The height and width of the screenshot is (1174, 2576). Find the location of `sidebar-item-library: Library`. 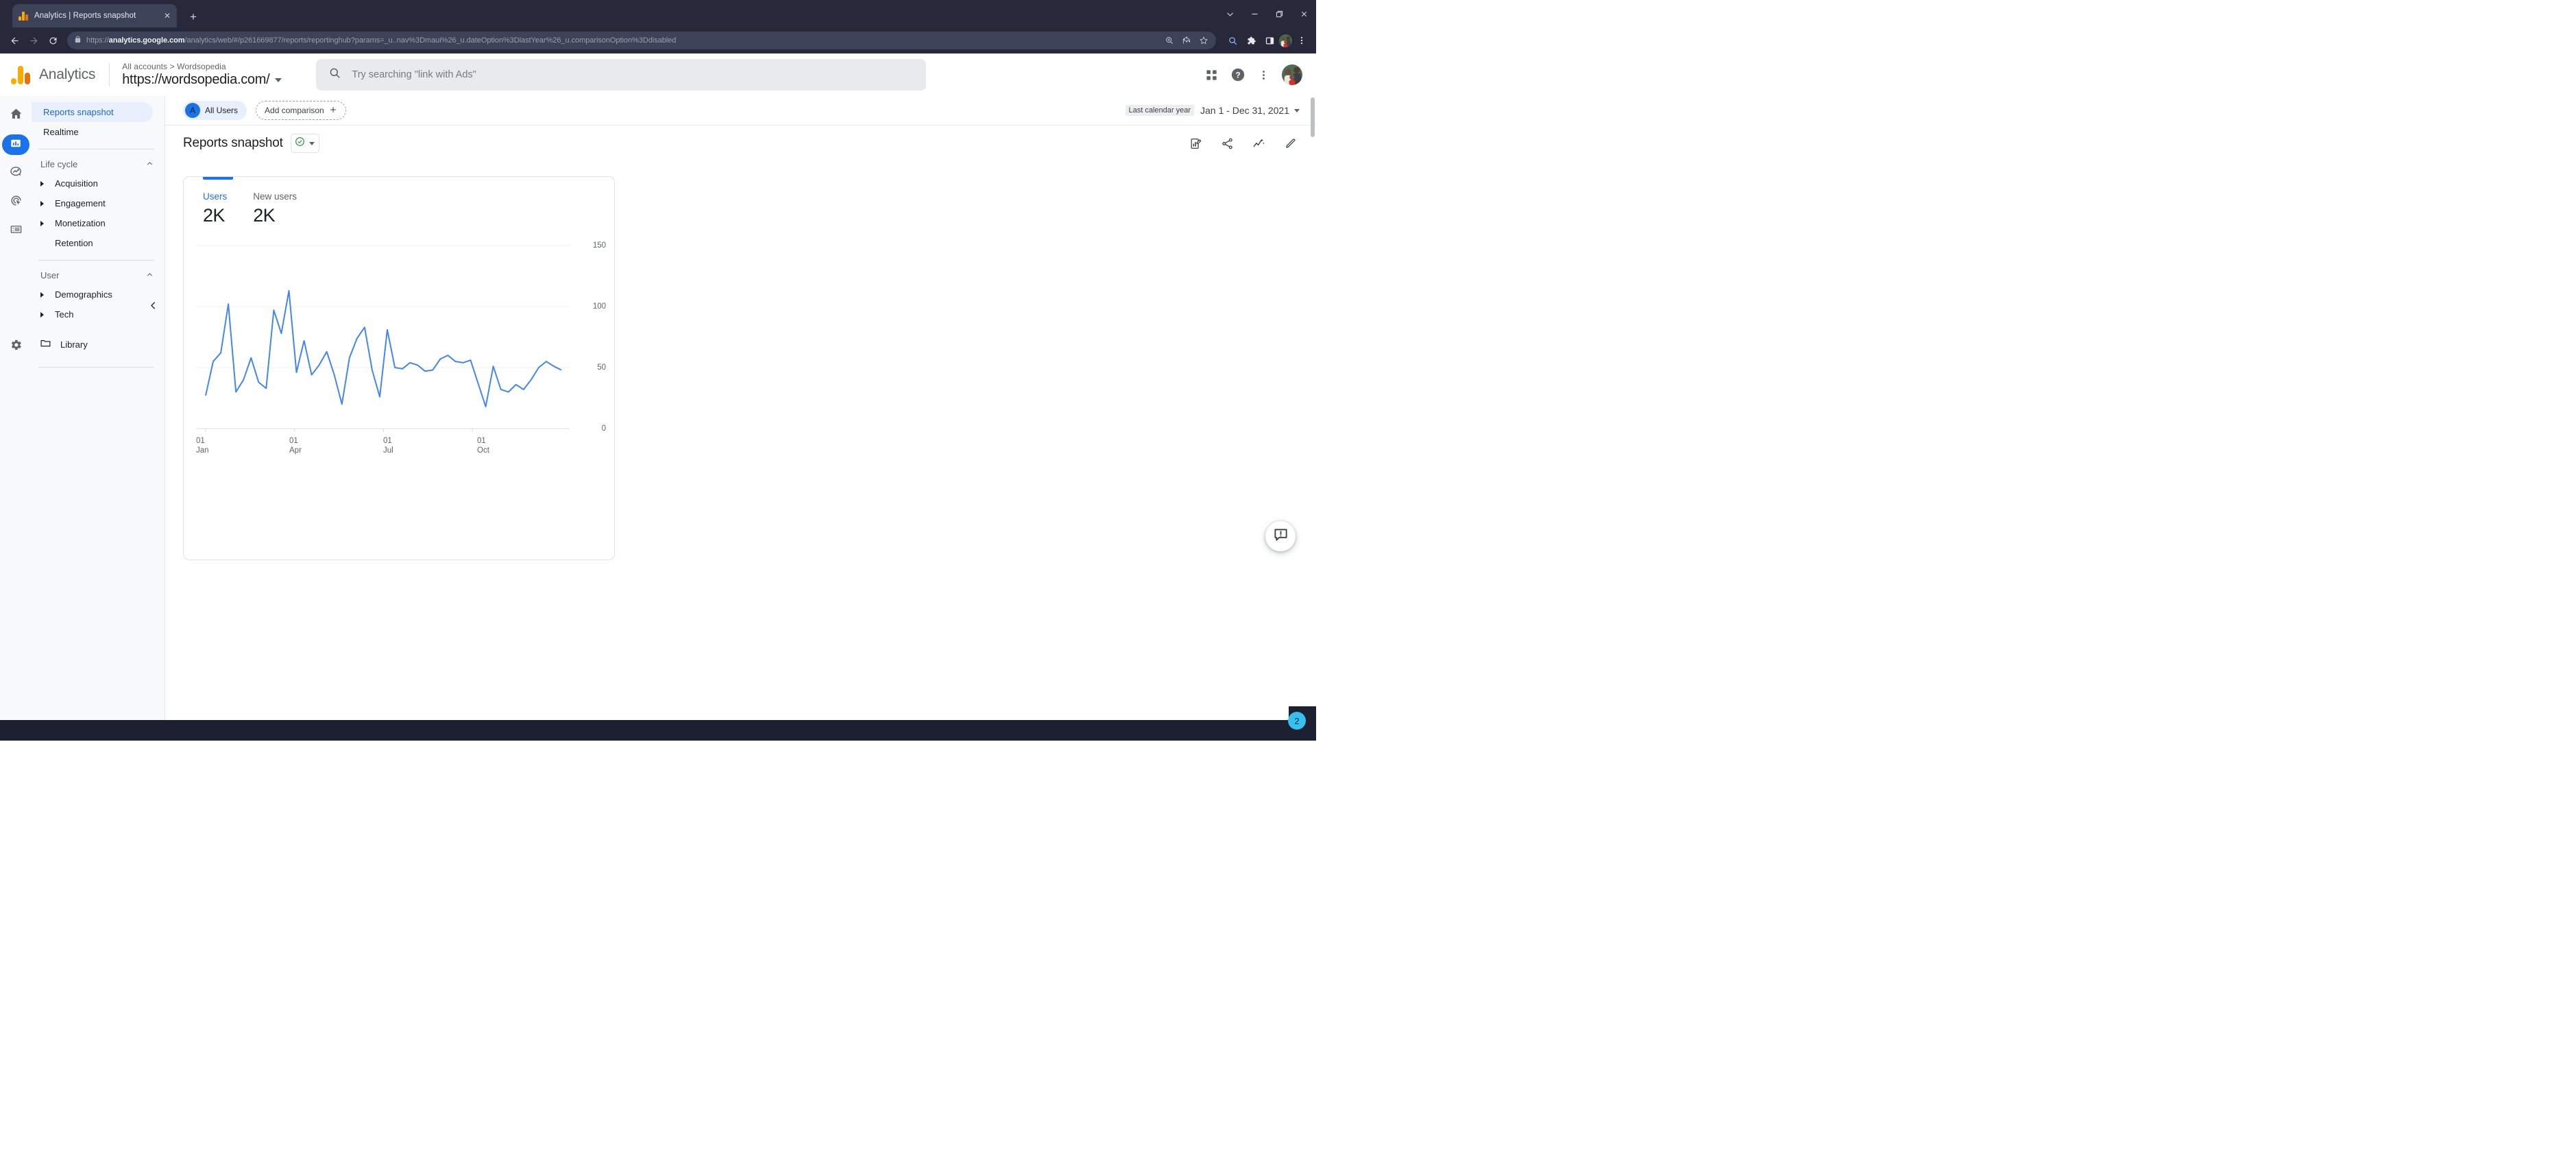

sidebar-item-library: Library is located at coordinates (98, 344).